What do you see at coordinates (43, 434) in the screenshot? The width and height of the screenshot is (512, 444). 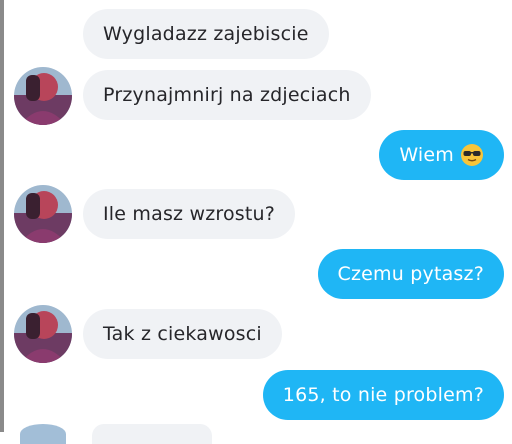 I see `contact-avatar-partial` at bounding box center [43, 434].